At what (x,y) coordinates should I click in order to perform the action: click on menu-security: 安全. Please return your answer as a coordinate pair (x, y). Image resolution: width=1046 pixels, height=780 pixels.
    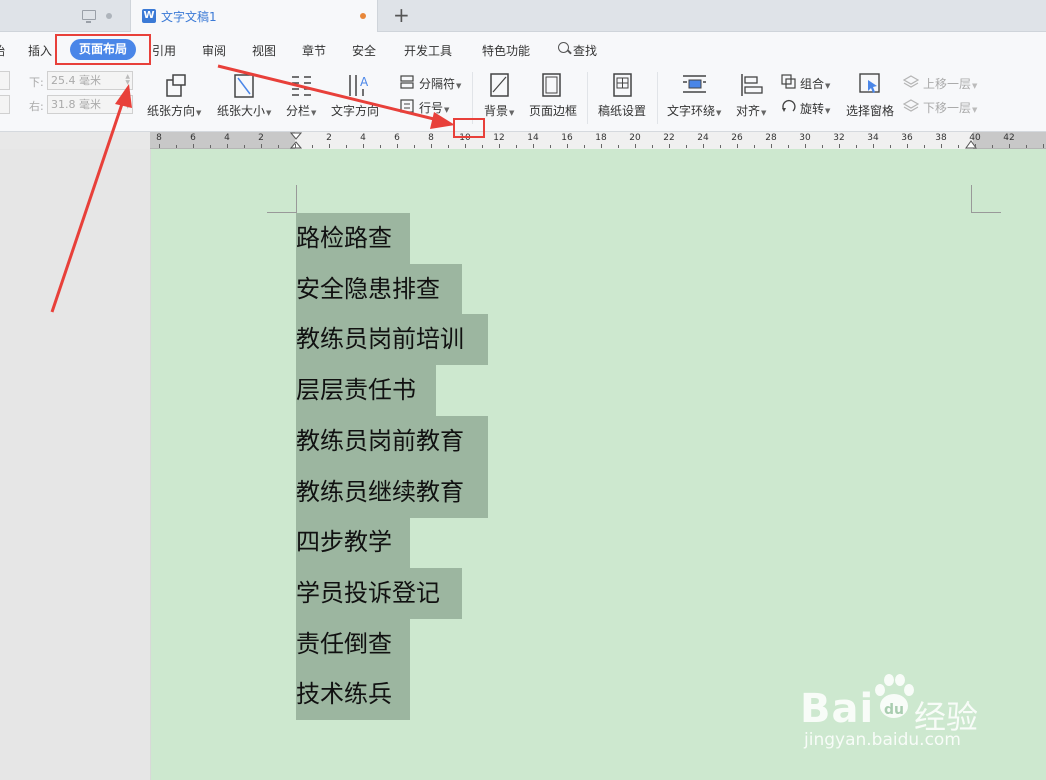
    Looking at the image, I should click on (364, 50).